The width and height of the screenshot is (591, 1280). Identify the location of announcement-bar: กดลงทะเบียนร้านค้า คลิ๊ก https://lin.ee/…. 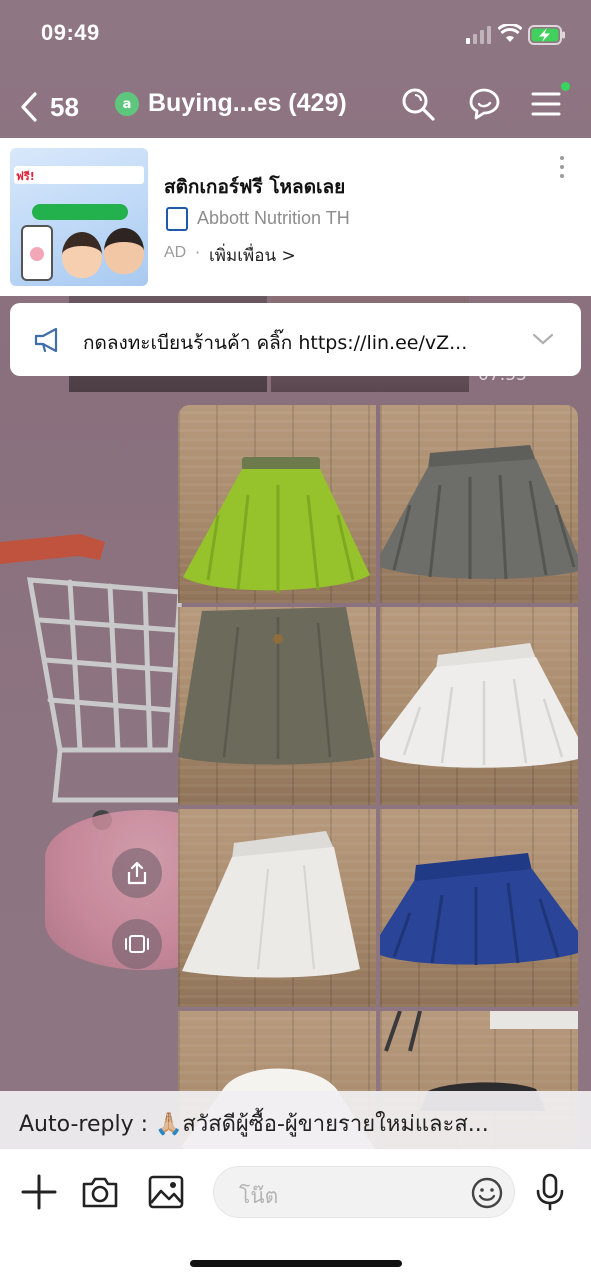
(295, 339).